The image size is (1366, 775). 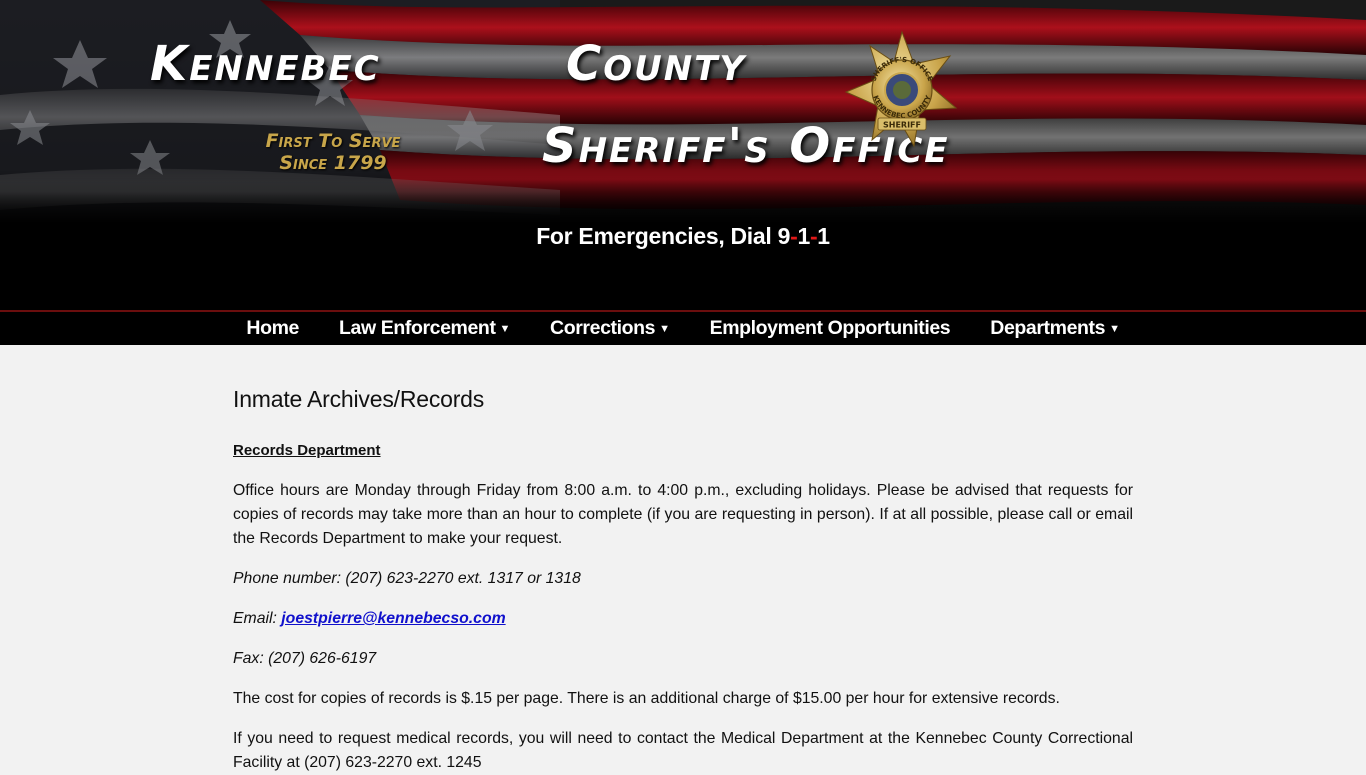 I want to click on sheriff-badge-logo: SHERIFF'S OFFICE KENNEBEC COUNTY SHERIFF, so click(x=901, y=89).